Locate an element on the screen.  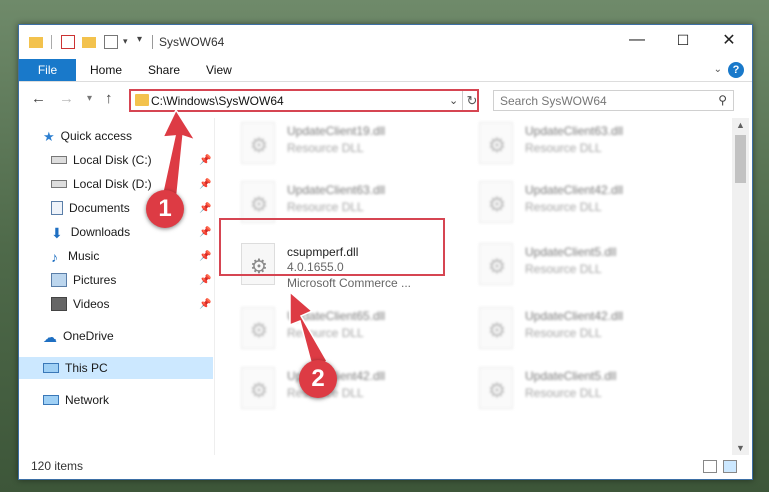
customize-icon is located at coordinates (111, 42).